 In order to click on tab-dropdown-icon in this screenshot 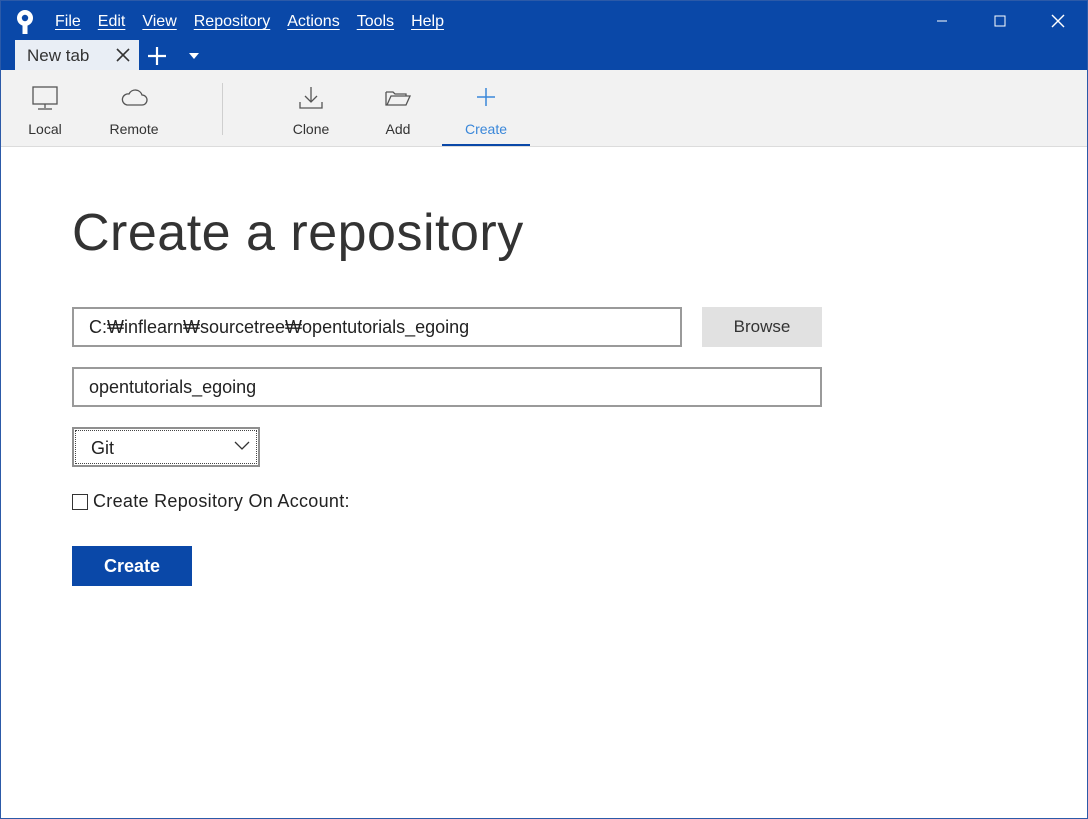, I will do `click(194, 56)`.